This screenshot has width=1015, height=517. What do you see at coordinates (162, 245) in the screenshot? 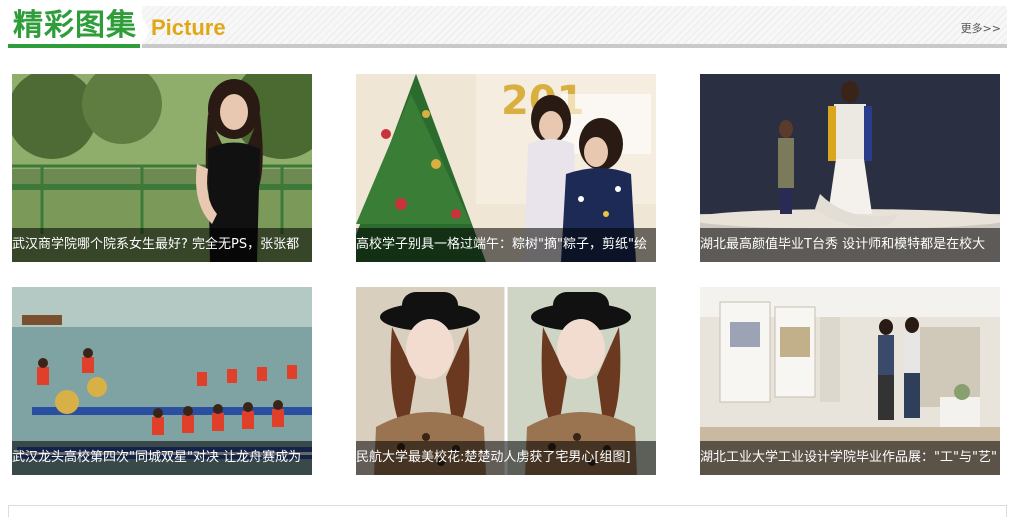
I see `gallery-caption: 武汉商学院哪个院系女生最好? 完全无PS，张张都` at bounding box center [162, 245].